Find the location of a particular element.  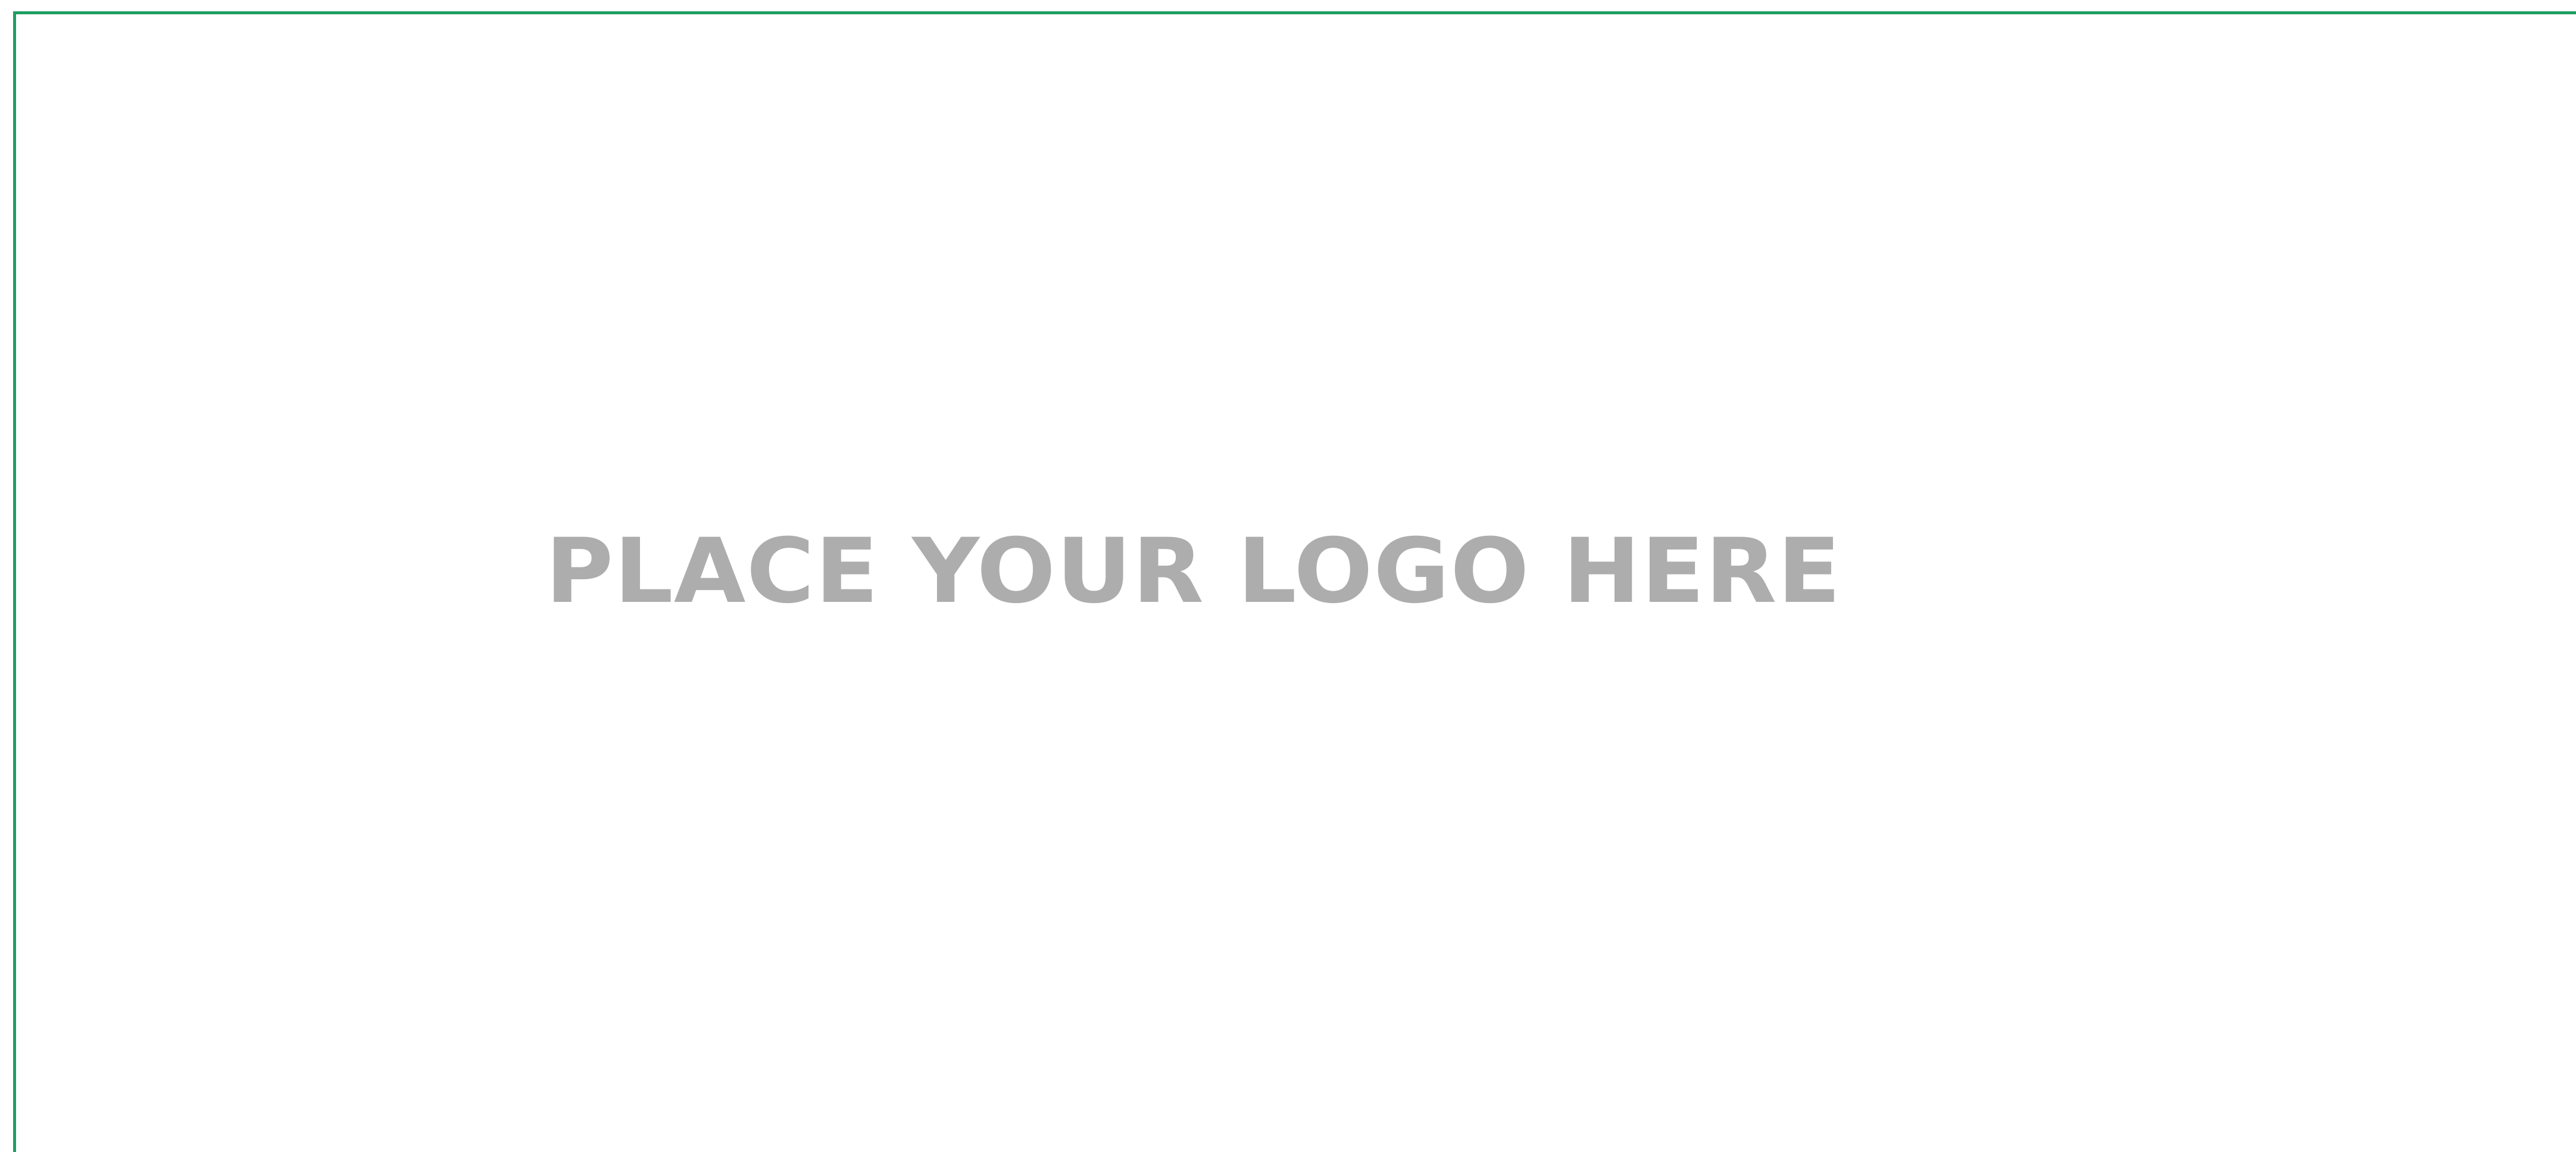

frame-left-border is located at coordinates (14, 581).